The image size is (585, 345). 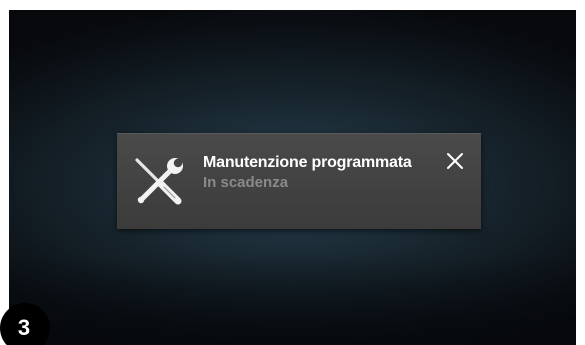 I want to click on step-number-badge: 3, so click(x=25, y=324).